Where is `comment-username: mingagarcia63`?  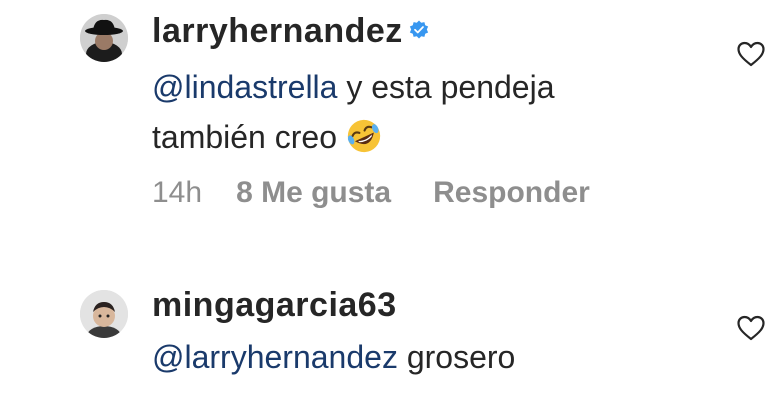 comment-username: mingagarcia63 is located at coordinates (274, 305).